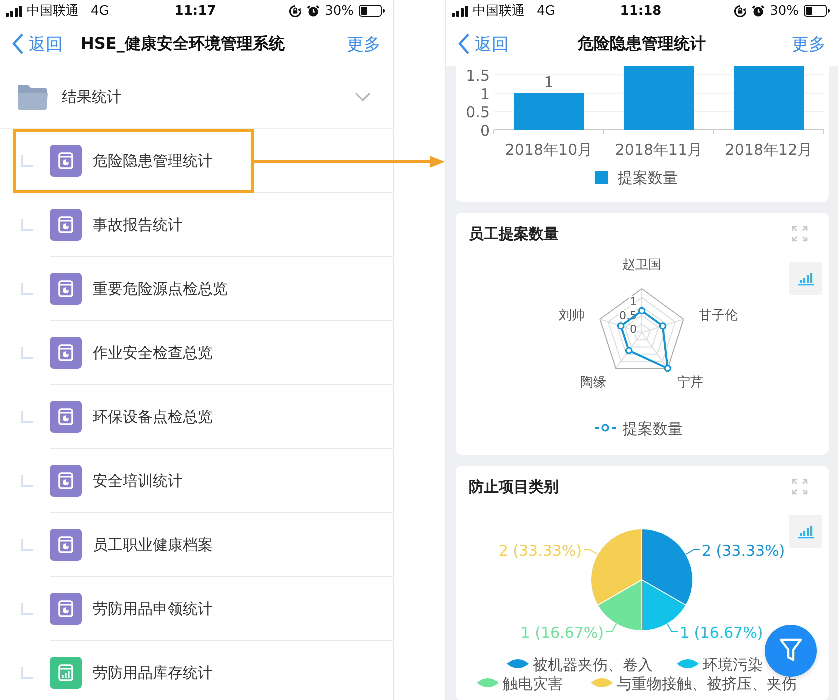  I want to click on folder-row: 结果统计, so click(196, 97).